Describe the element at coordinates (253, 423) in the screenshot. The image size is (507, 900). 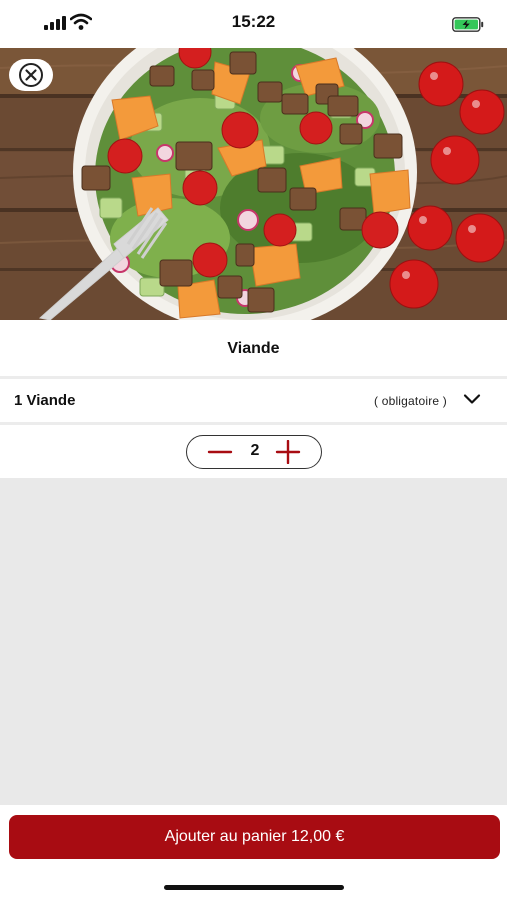
I see `divider` at that location.